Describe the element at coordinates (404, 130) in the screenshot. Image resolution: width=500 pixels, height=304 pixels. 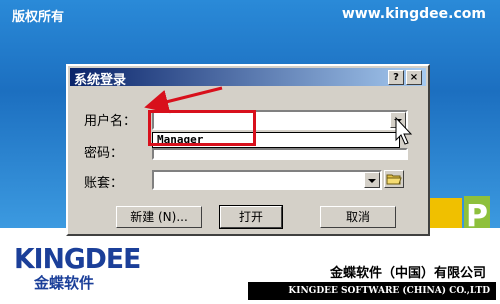
I see `mouse-cursor-icon` at that location.